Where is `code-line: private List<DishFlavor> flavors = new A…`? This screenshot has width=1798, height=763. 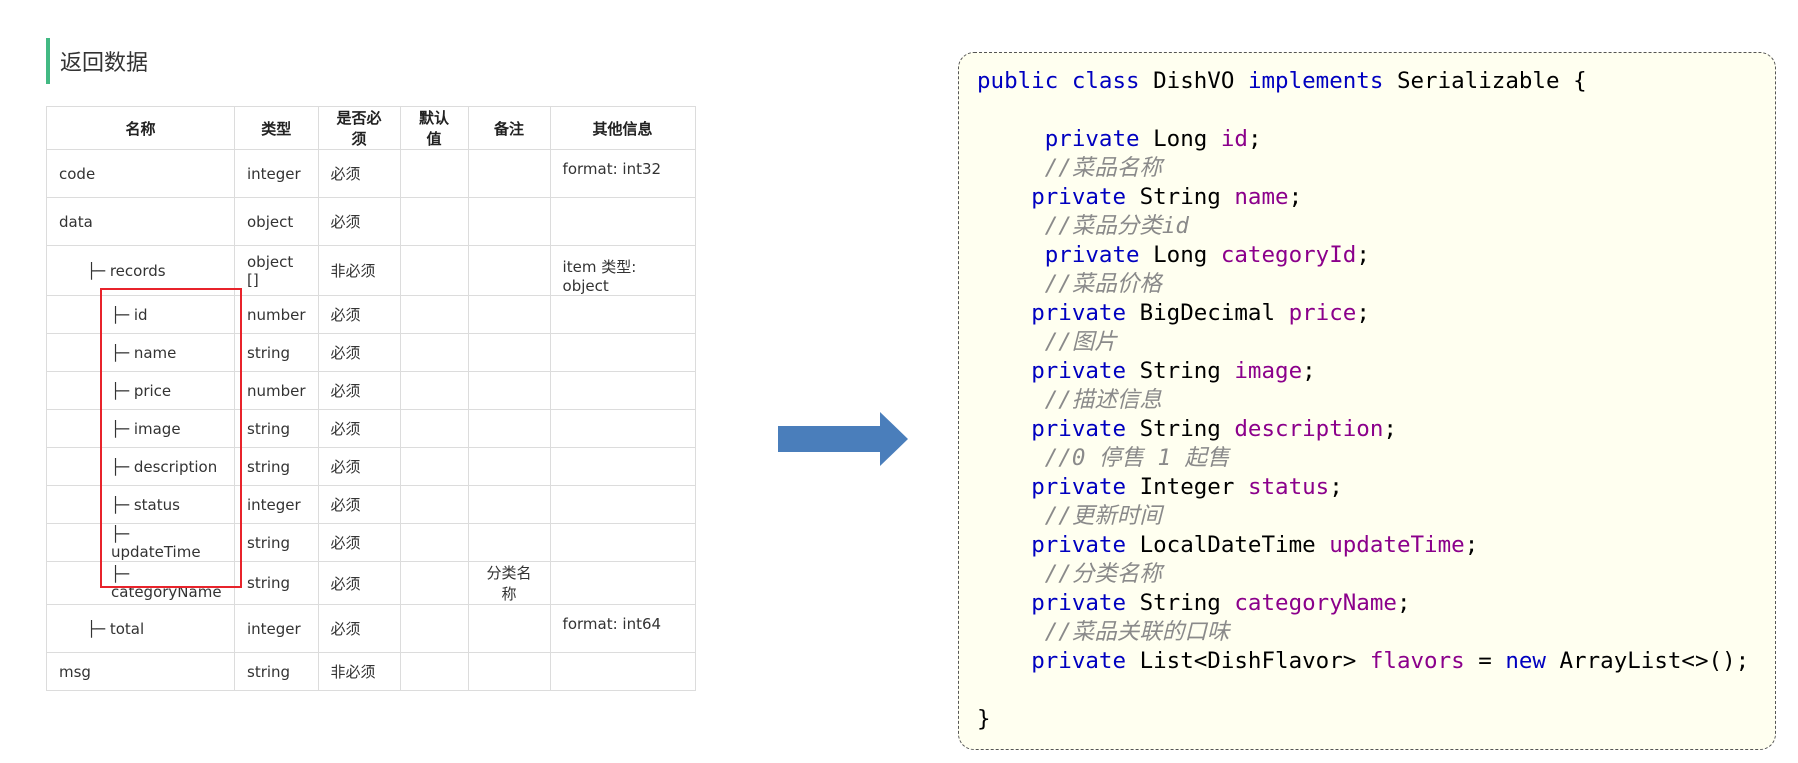
code-line: private List<DishFlavor> flavors = new A… is located at coordinates (1390, 661).